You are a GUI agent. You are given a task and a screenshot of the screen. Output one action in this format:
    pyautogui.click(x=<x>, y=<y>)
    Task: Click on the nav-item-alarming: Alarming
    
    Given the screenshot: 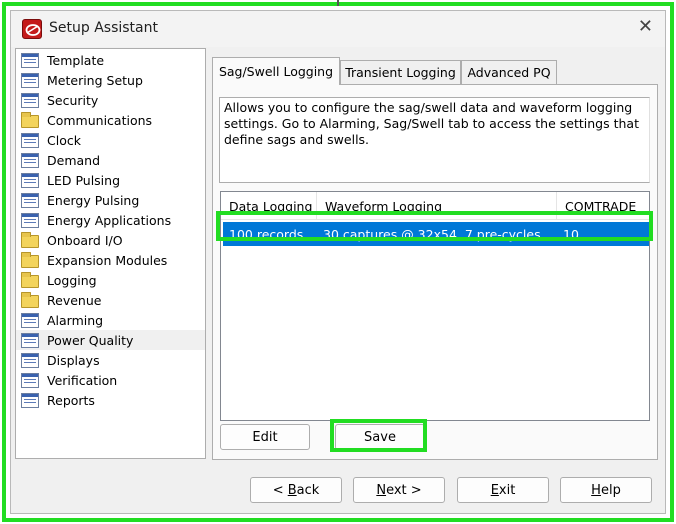 What is the action you would take?
    pyautogui.click(x=110, y=320)
    